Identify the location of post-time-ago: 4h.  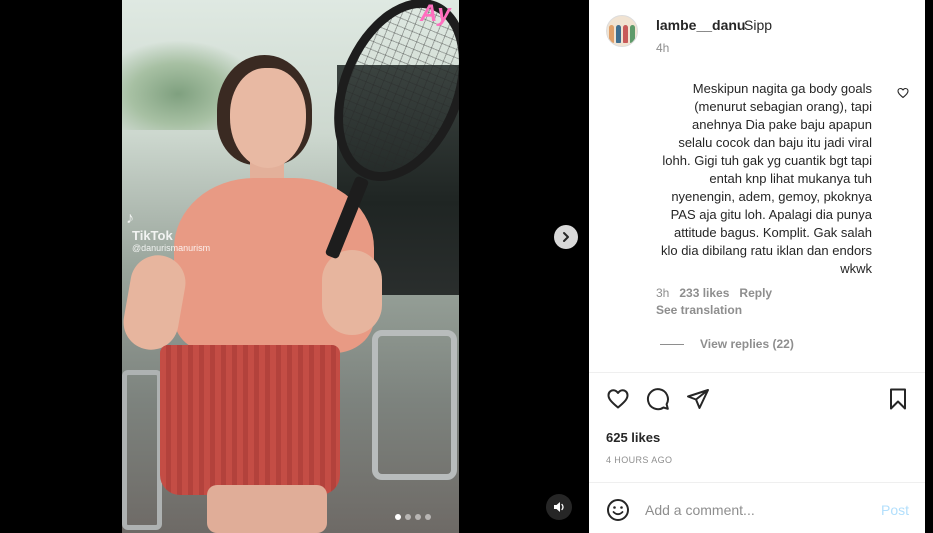
(662, 48).